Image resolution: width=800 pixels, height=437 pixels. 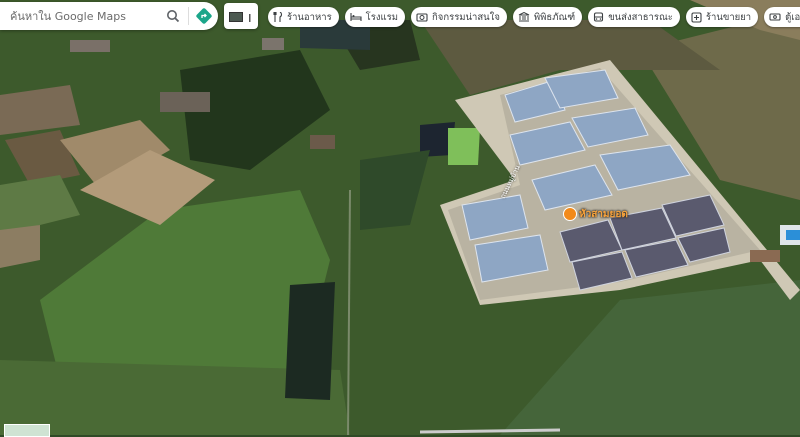 What do you see at coordinates (422, 17) in the screenshot?
I see `camera-icon` at bounding box center [422, 17].